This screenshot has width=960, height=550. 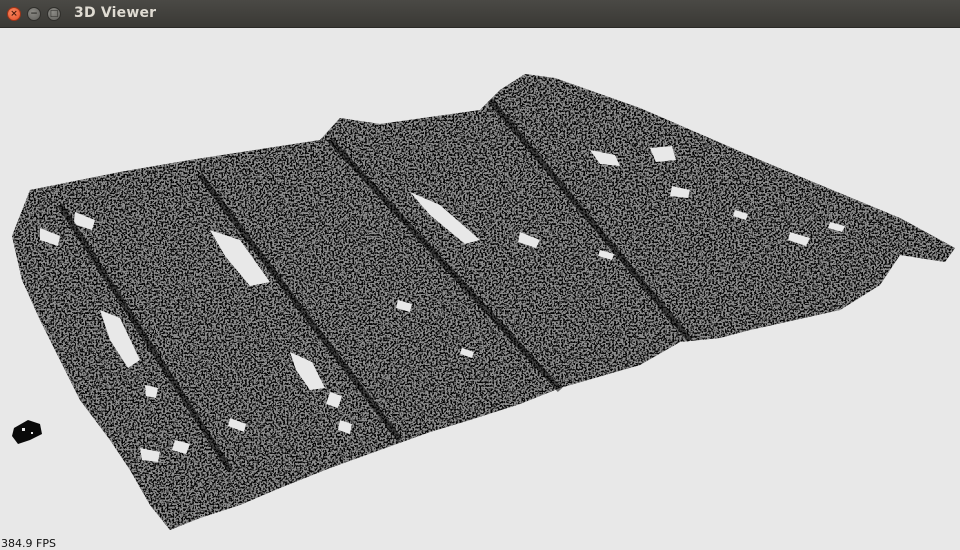 I want to click on maximize-button: □, so click(x=54, y=14).